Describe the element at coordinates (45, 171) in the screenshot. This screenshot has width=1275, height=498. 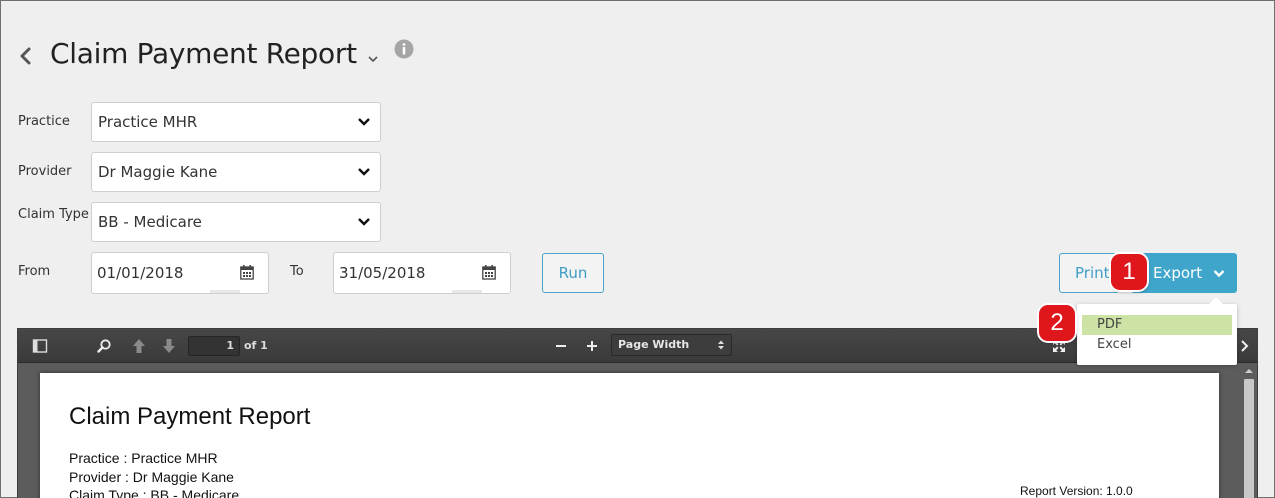
I see `provider-label: Provider` at that location.